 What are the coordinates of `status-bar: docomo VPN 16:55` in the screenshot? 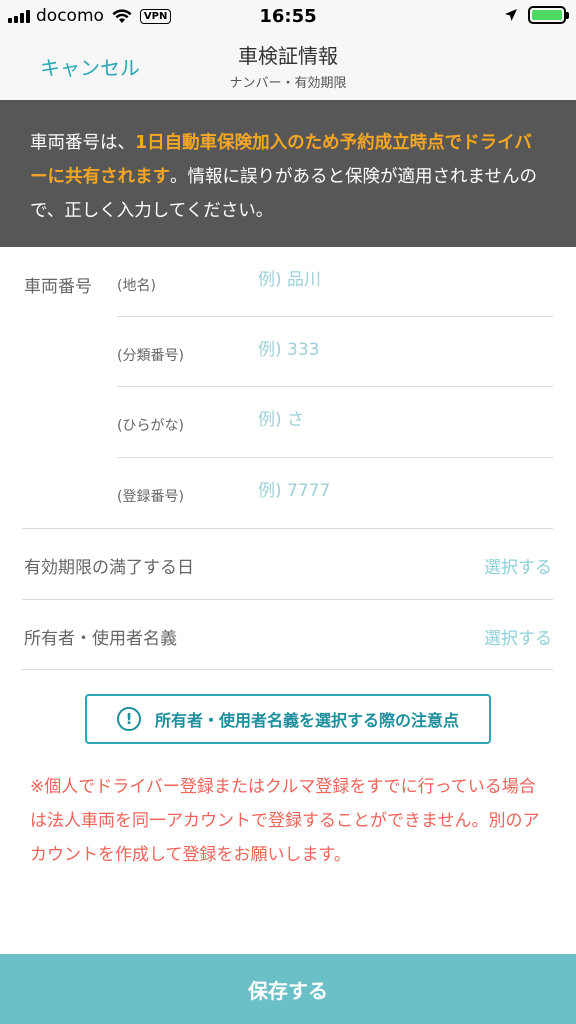 It's located at (288, 17).